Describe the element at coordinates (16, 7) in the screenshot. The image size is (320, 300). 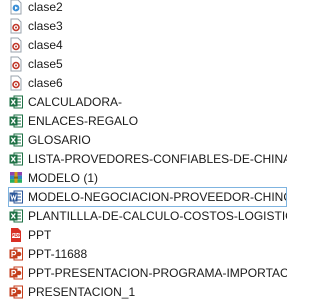
I see `video-file-icon` at that location.